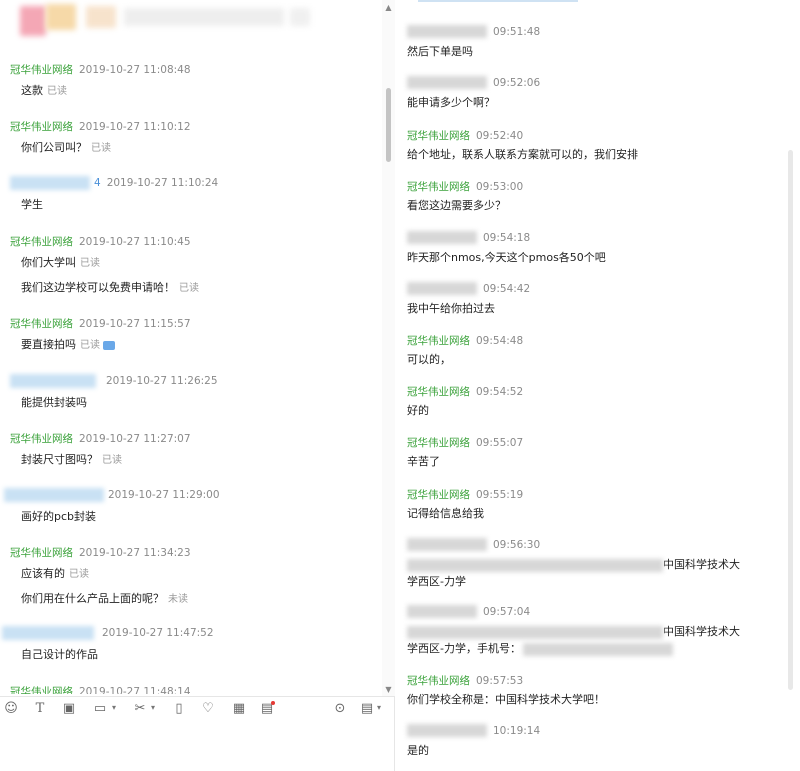  What do you see at coordinates (451, 308) in the screenshot?
I see `message-text: 我中午给你拍过去` at bounding box center [451, 308].